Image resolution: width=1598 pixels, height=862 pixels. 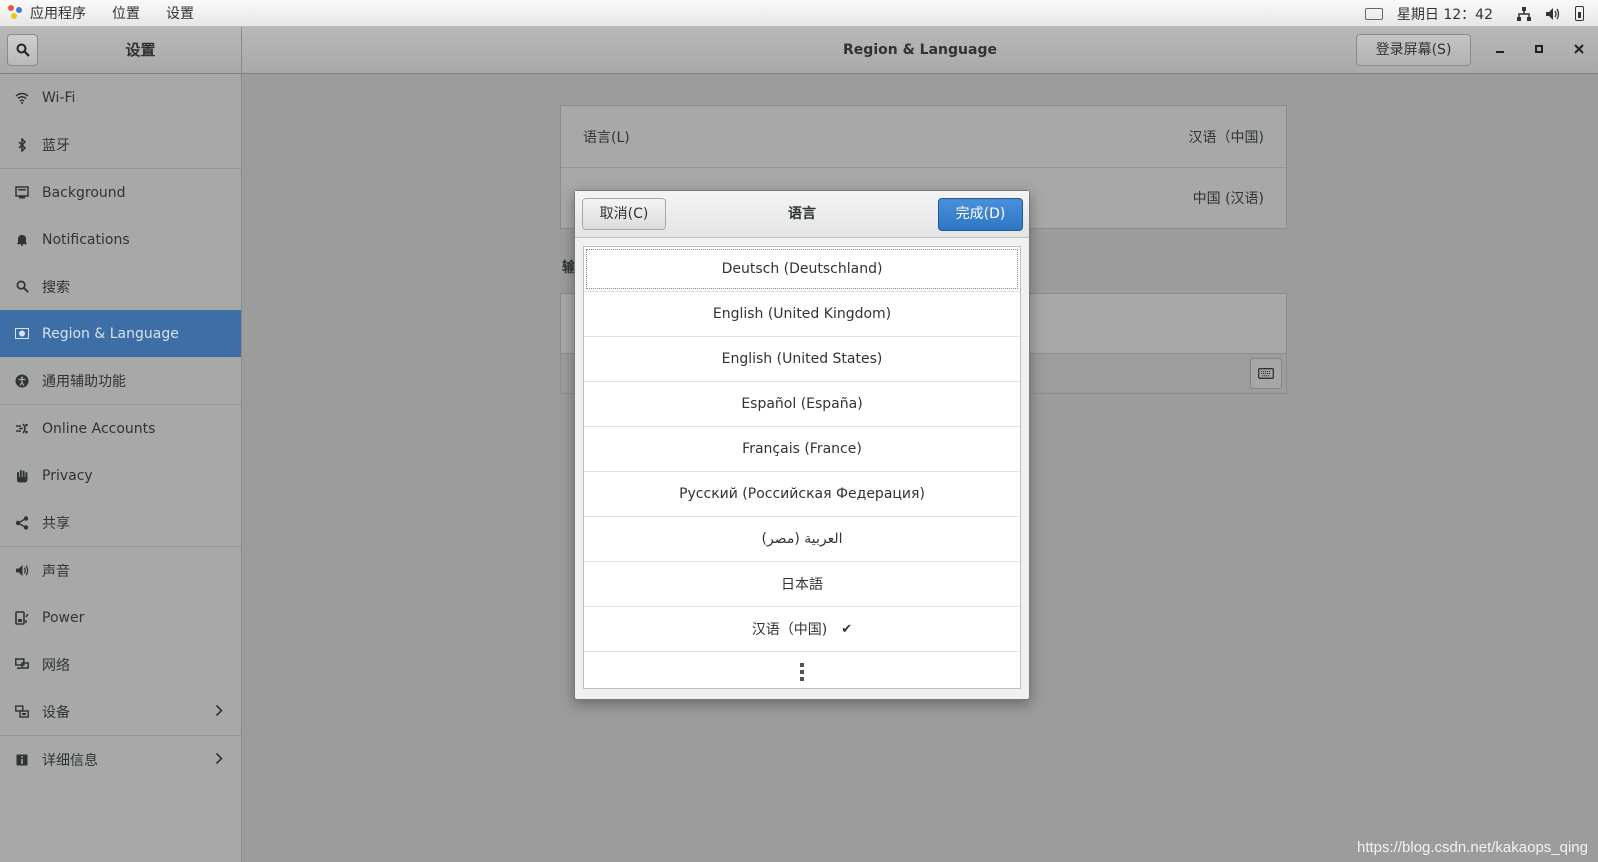 What do you see at coordinates (56, 712) in the screenshot?
I see `sidebar-item-label: 设备` at bounding box center [56, 712].